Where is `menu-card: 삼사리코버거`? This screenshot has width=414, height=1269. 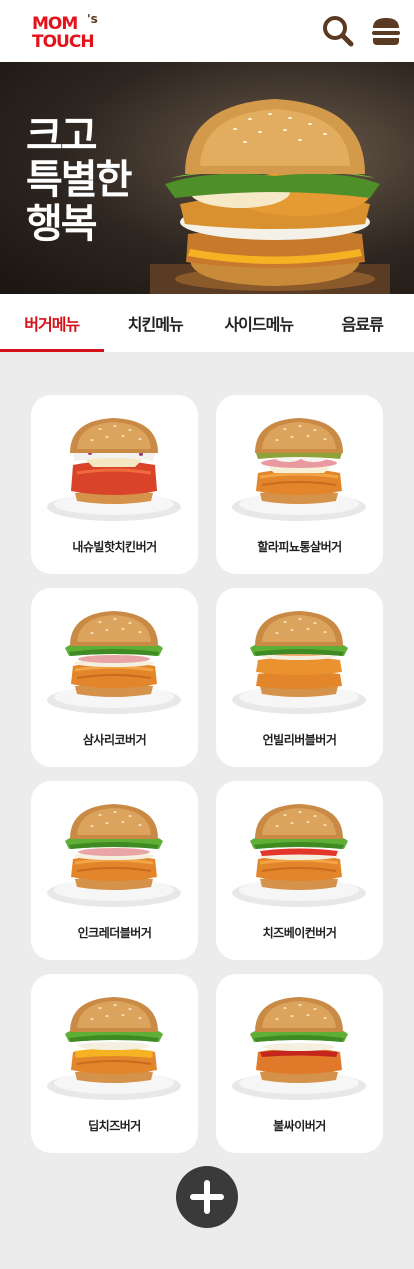
menu-card: 삼사리코버거 is located at coordinates (114, 677).